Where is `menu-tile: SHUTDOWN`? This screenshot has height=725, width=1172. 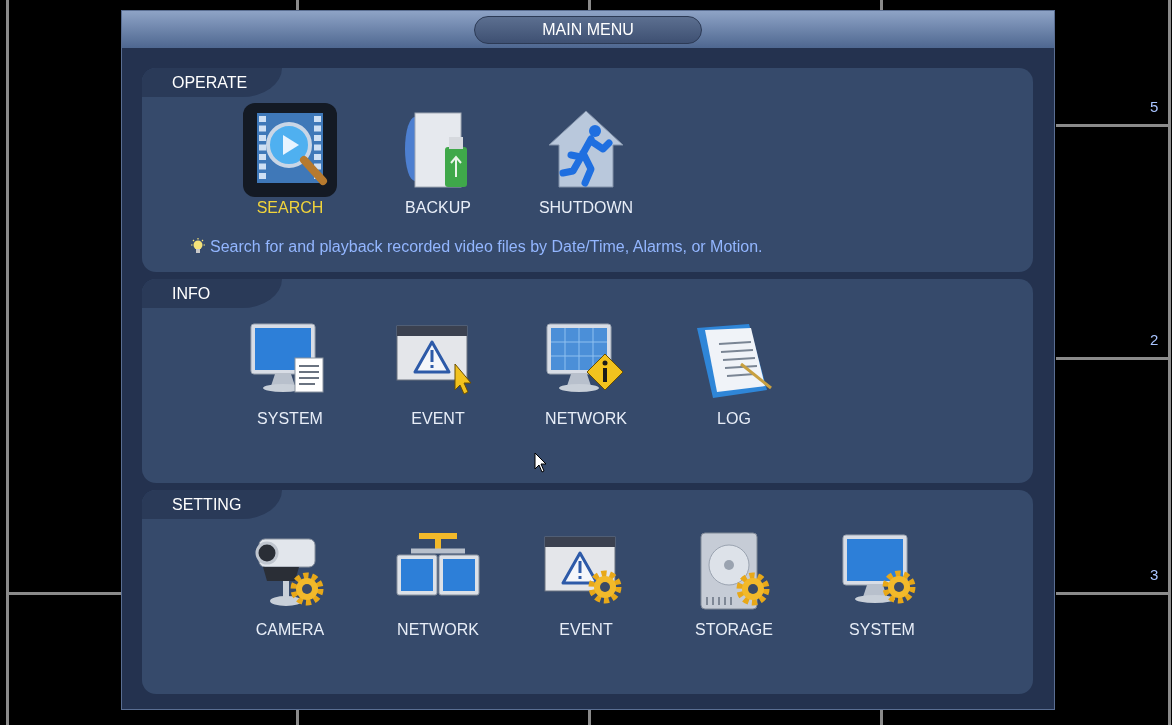
menu-tile: SHUTDOWN is located at coordinates (586, 160).